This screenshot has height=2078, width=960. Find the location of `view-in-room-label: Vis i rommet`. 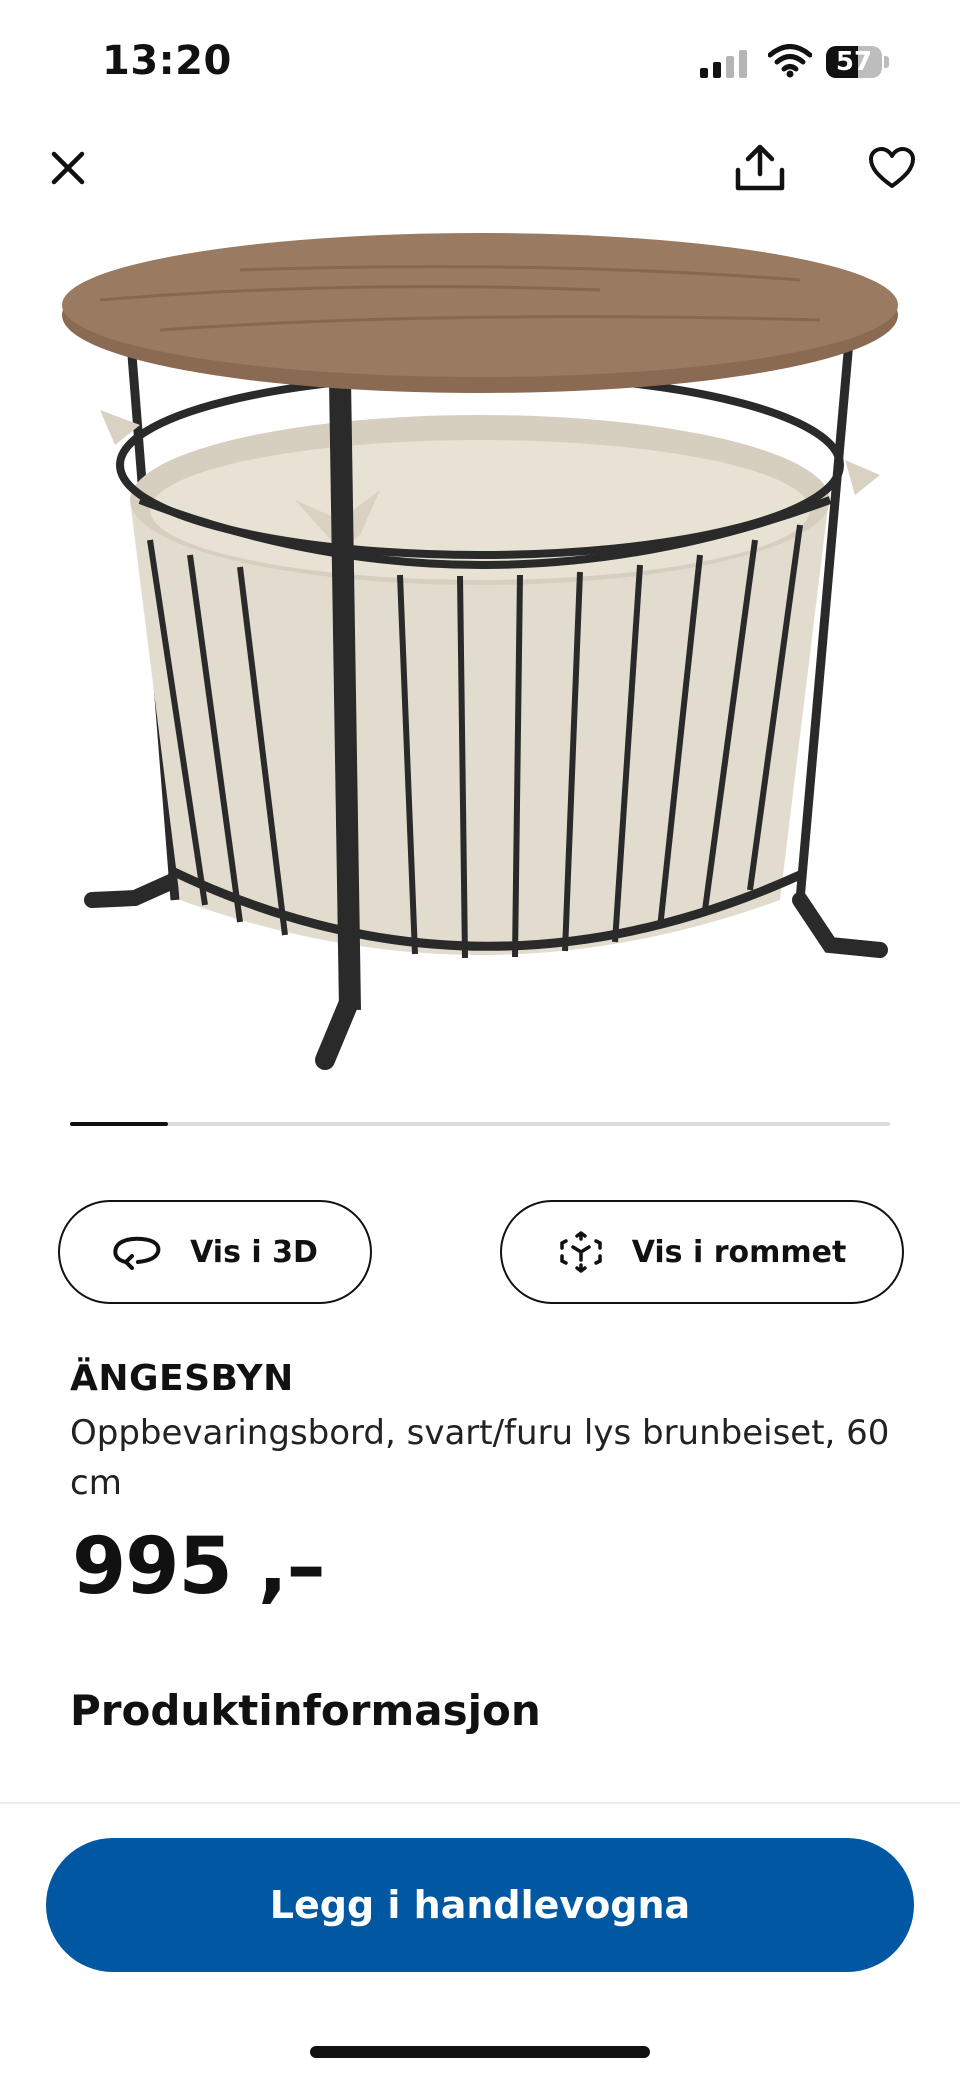

view-in-room-label: Vis i rommet is located at coordinates (739, 1252).